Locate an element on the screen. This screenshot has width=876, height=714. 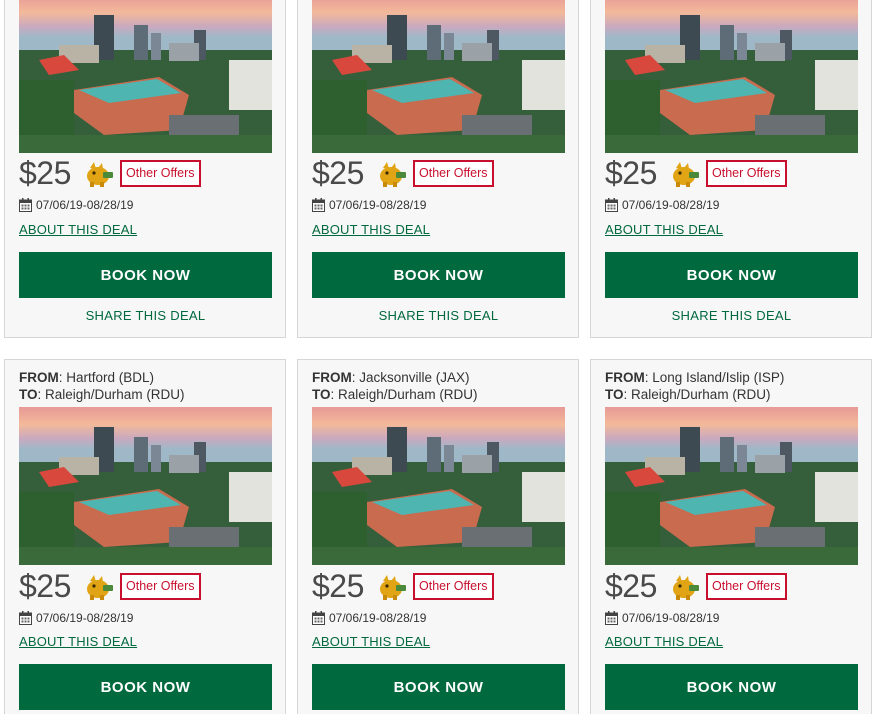
route-from: FROM: Jacksonville (JAX) is located at coordinates (395, 377).